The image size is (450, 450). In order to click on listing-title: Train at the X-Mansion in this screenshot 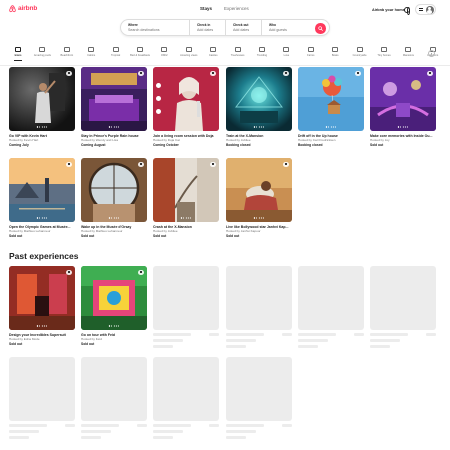, I will do `click(259, 136)`.